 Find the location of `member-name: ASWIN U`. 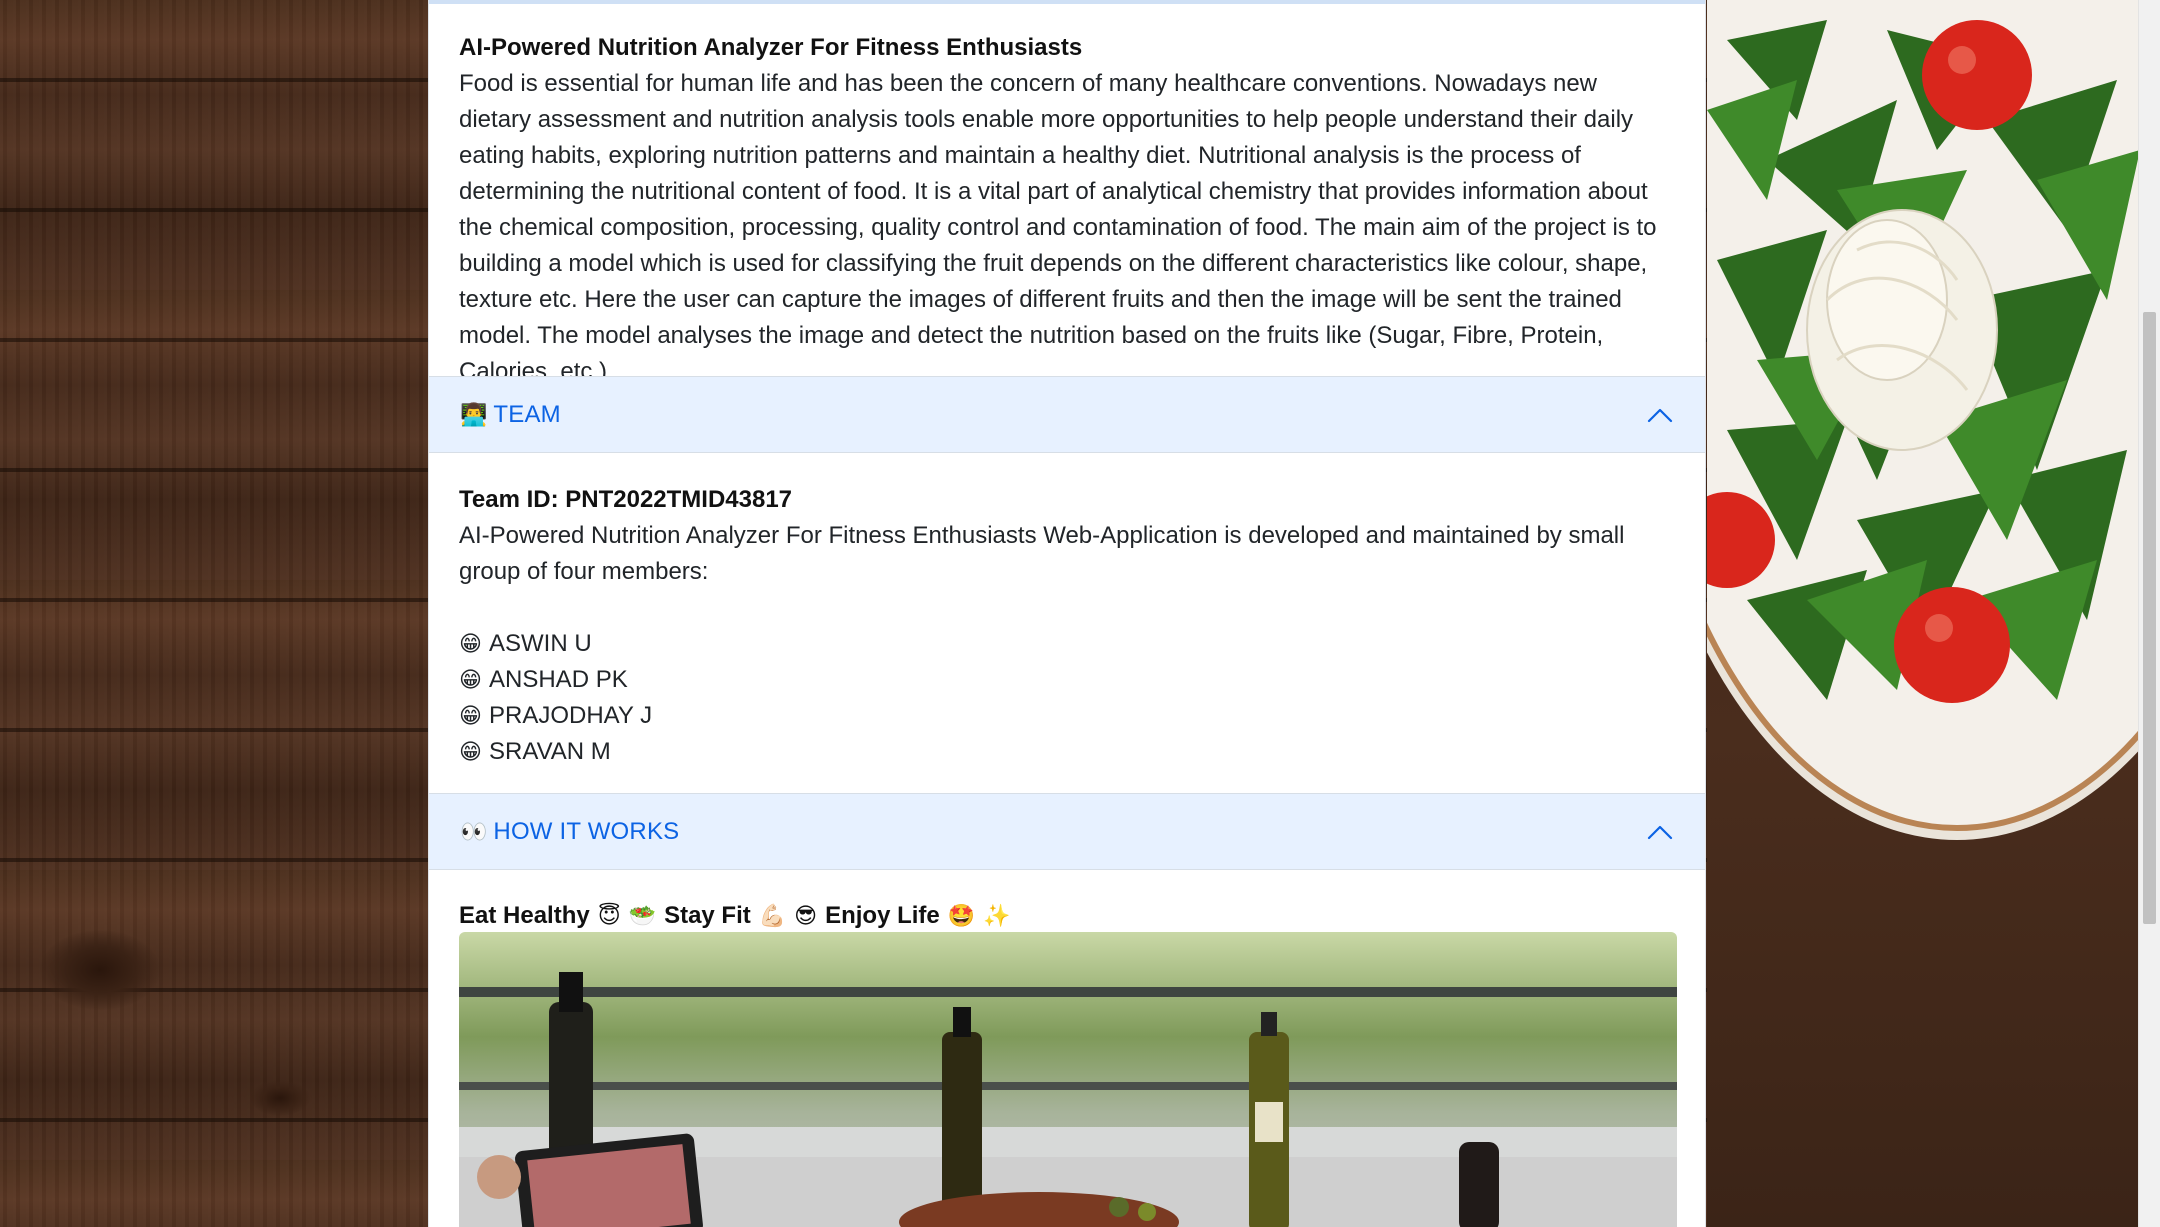

member-name: ASWIN U is located at coordinates (540, 643).